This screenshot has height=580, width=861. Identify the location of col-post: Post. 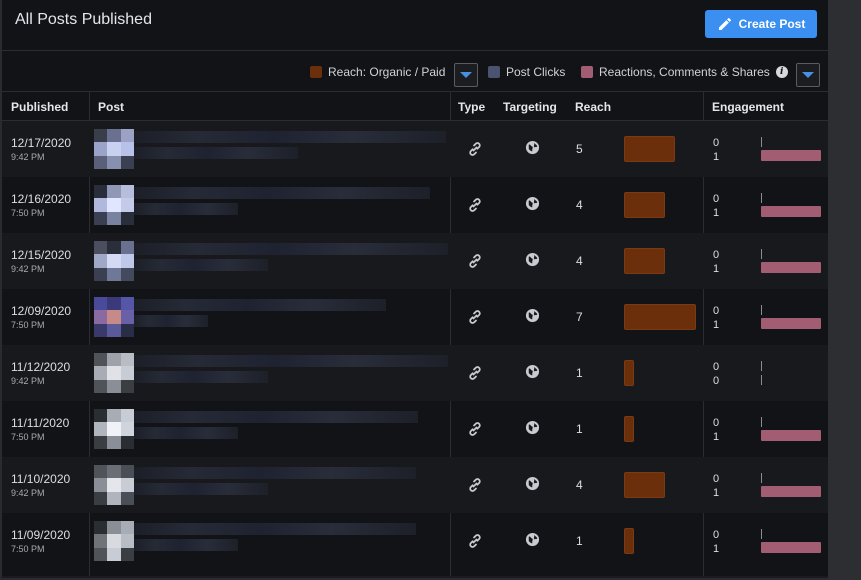
(111, 107).